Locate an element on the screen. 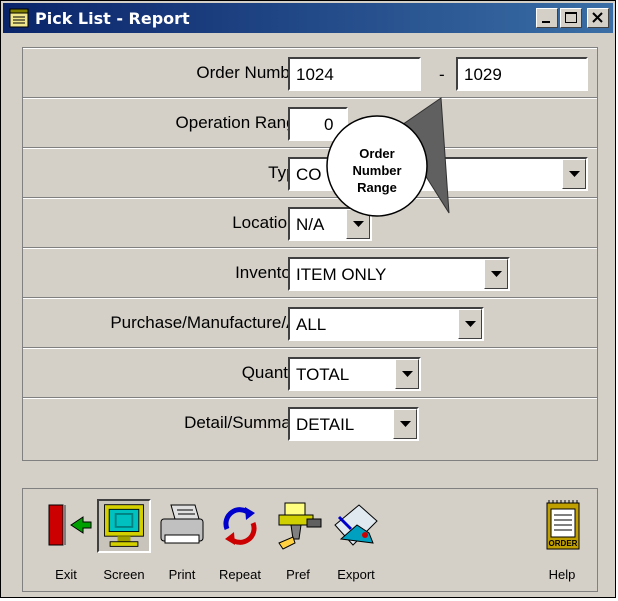 The width and height of the screenshot is (618, 601). preferences-icon is located at coordinates (300, 526).